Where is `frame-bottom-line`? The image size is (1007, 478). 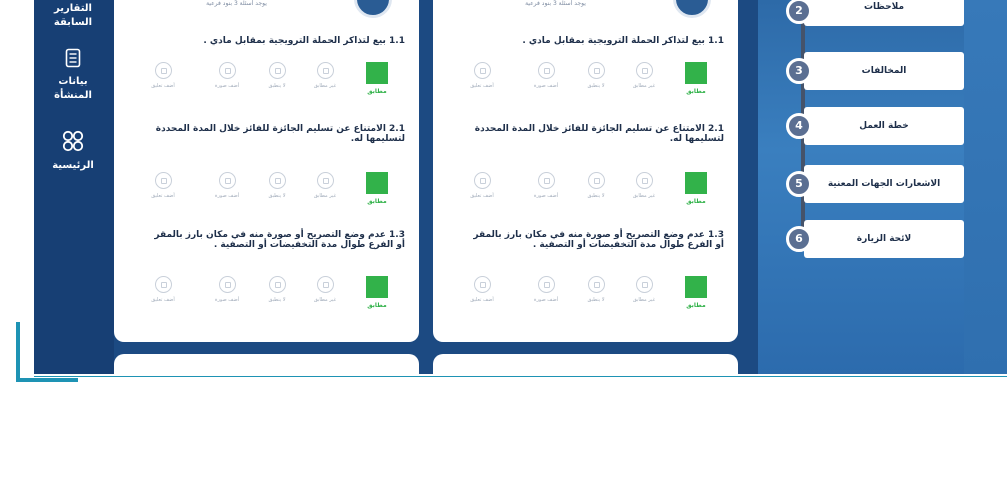 frame-bottom-line is located at coordinates (520, 376).